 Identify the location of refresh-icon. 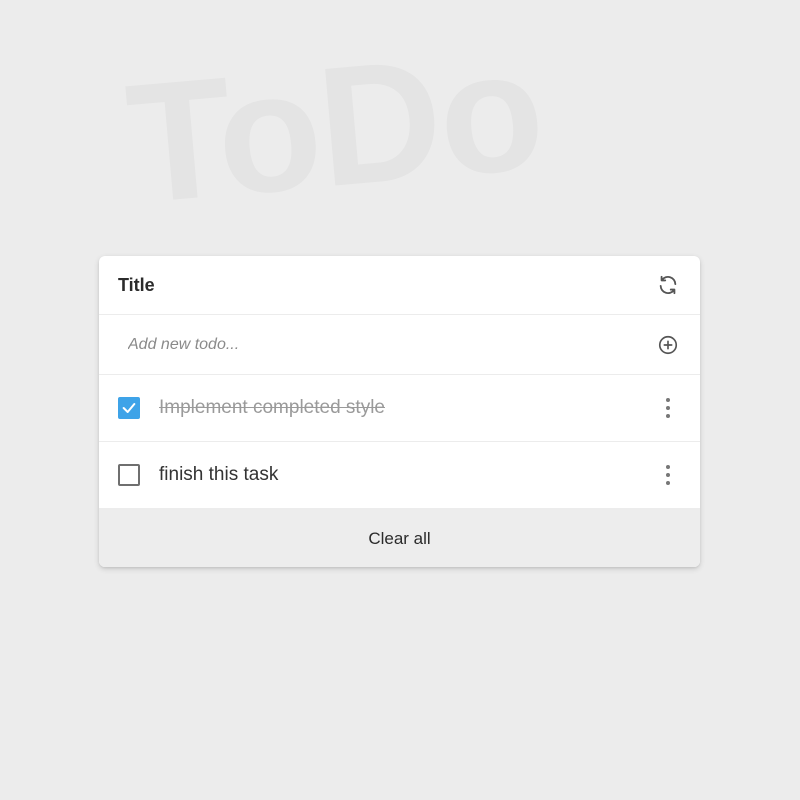
(668, 285).